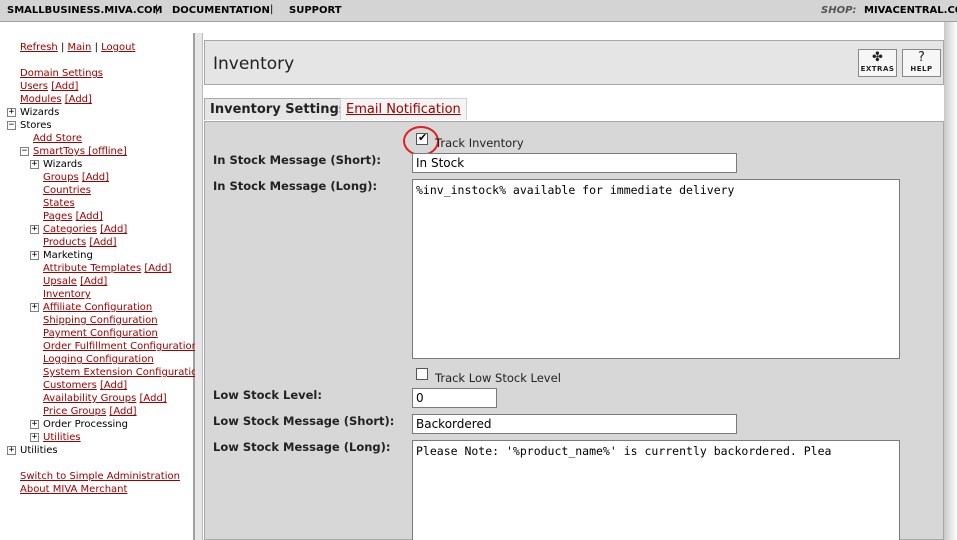  I want to click on store-utilities-link: Utilities, so click(62, 437).